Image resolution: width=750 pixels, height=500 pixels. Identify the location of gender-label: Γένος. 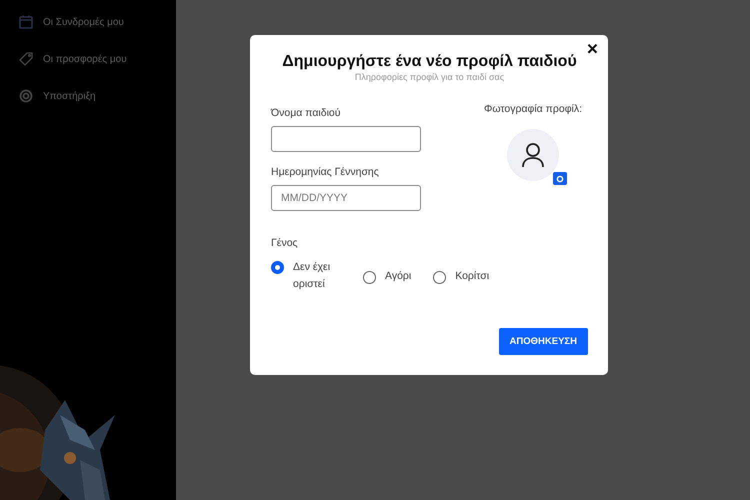
(285, 243).